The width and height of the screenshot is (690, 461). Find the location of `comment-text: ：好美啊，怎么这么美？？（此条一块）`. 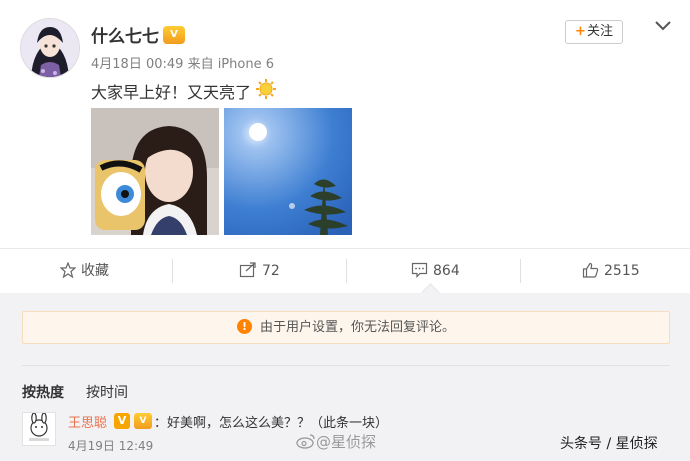

comment-text: ：好美啊，怎么这么美？？（此条一块） is located at coordinates (271, 423).